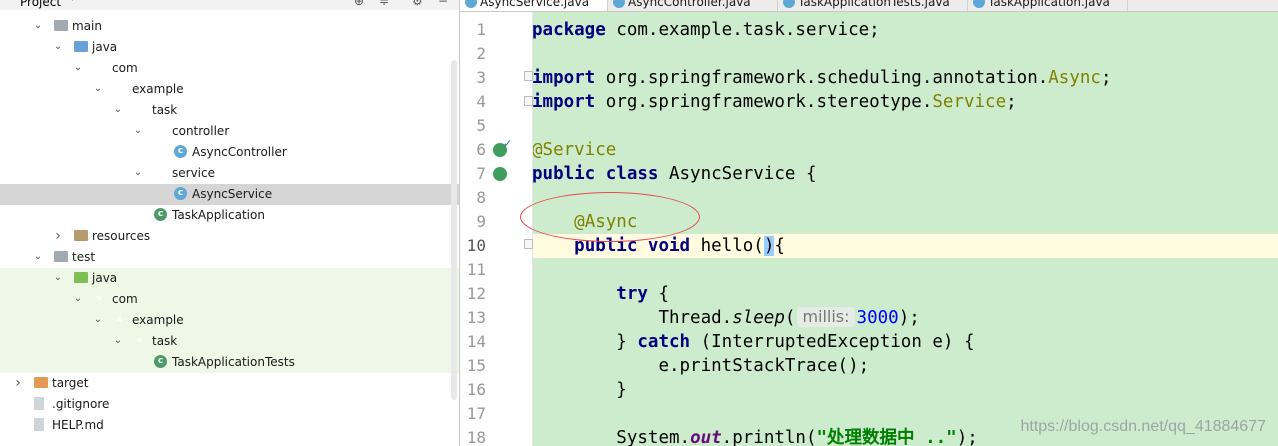  What do you see at coordinates (78, 425) in the screenshot?
I see `tree-item-label: HELP.md` at bounding box center [78, 425].